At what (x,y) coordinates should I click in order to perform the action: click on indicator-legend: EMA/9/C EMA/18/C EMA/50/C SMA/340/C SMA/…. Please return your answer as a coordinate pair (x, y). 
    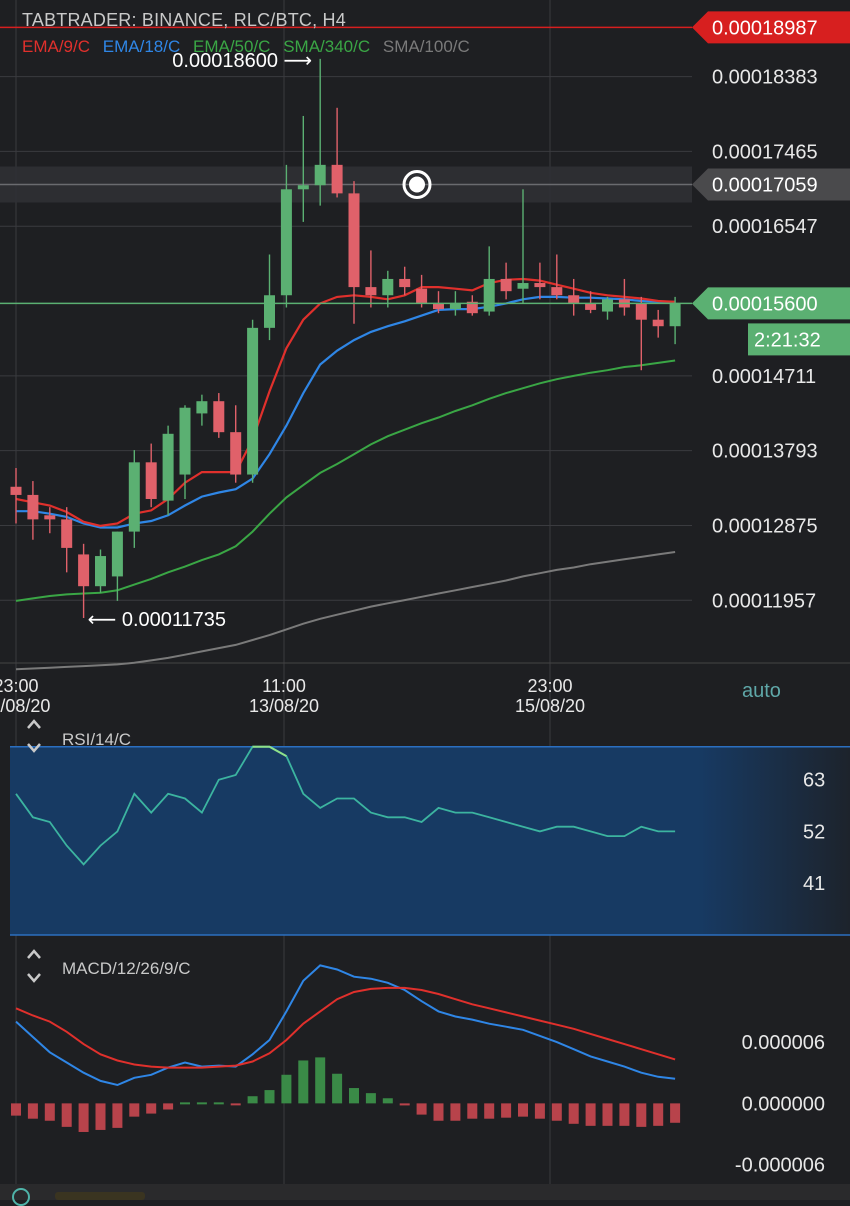
    Looking at the image, I should click on (250, 47).